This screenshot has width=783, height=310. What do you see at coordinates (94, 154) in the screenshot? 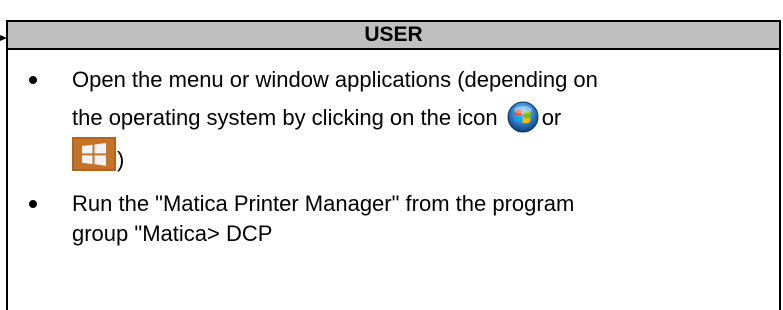
I see `windows-8-tile-icon` at bounding box center [94, 154].